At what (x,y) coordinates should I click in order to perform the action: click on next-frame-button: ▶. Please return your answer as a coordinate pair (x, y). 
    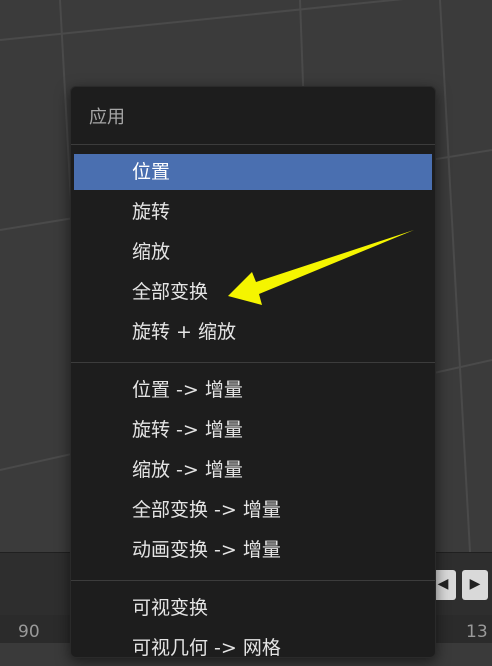
    Looking at the image, I should click on (475, 585).